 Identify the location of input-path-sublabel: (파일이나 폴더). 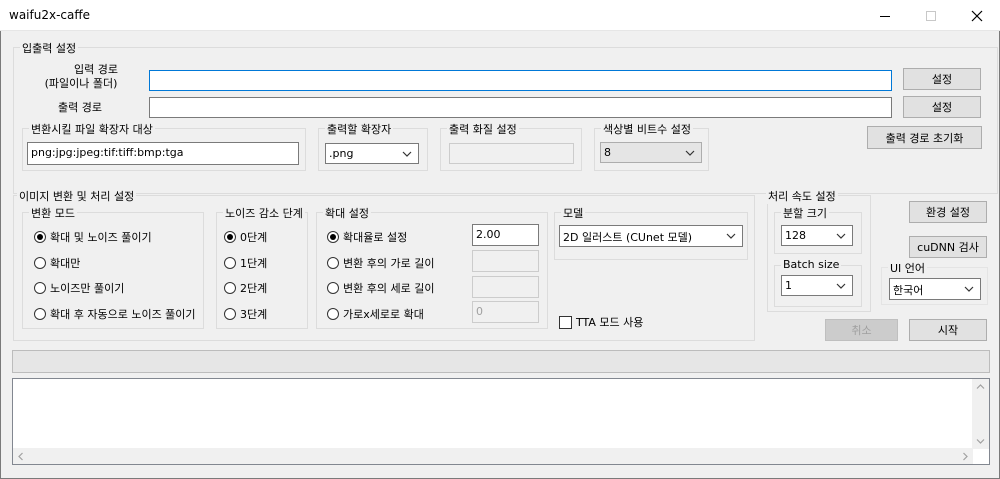
(81, 83).